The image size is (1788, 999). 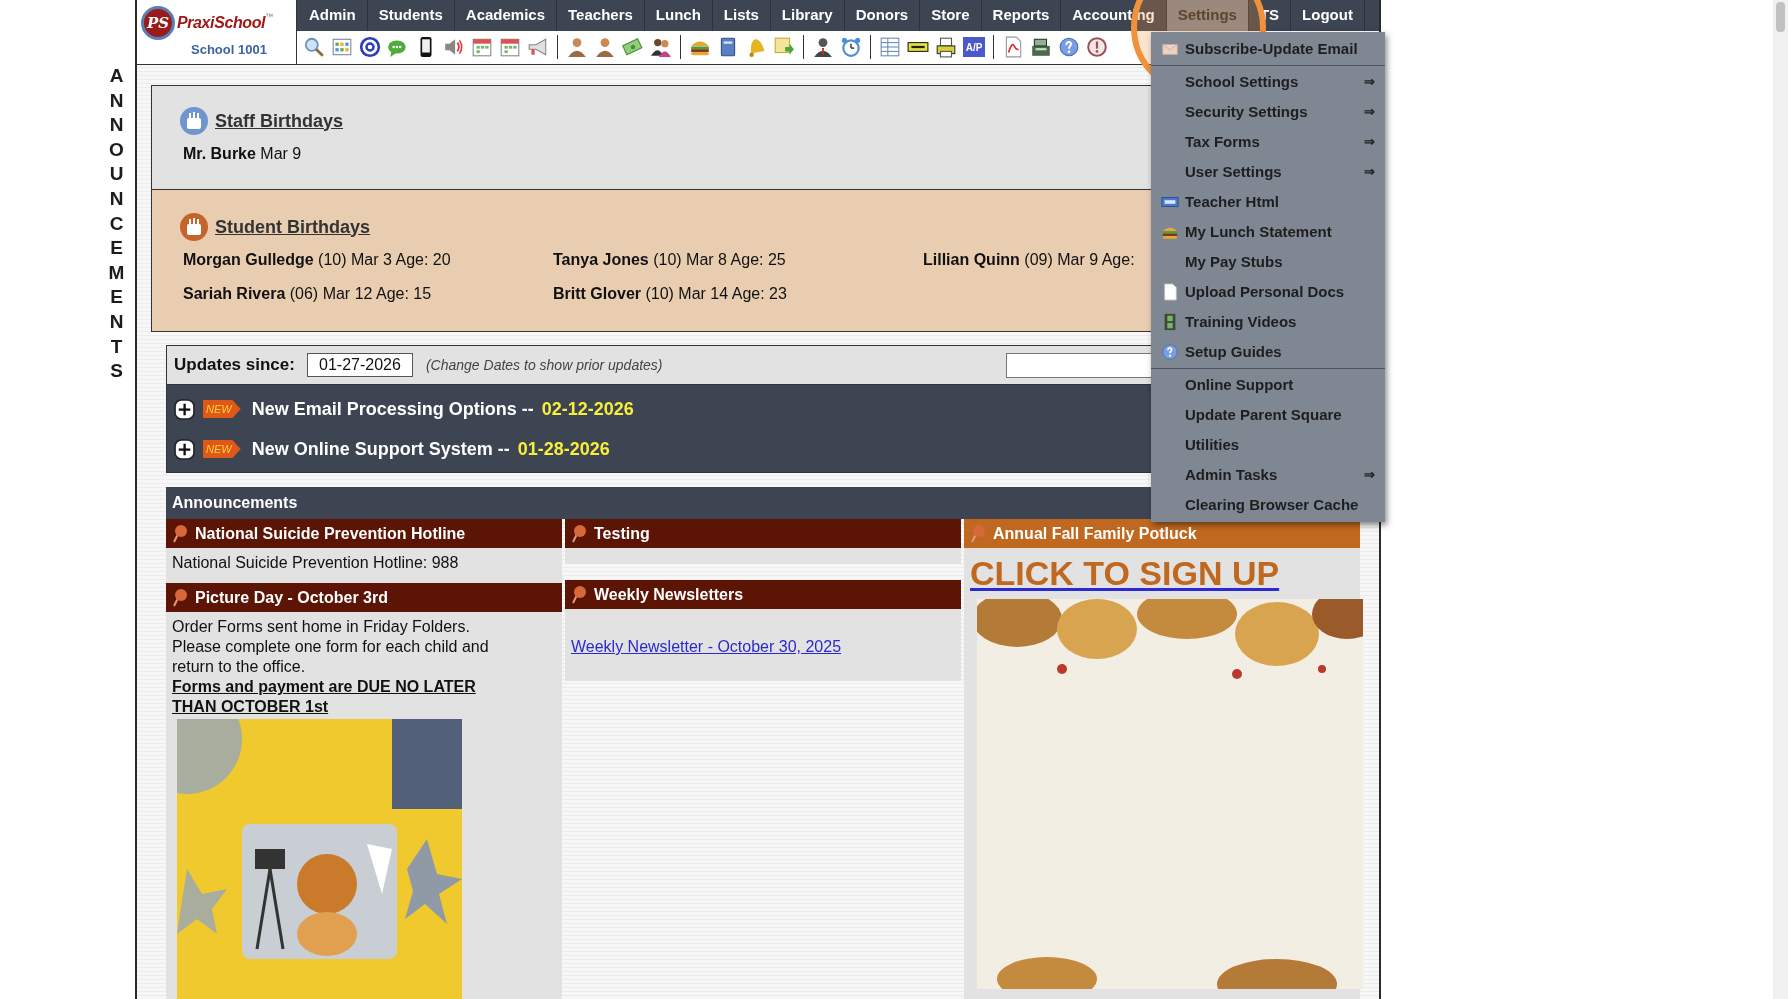 What do you see at coordinates (194, 227) in the screenshot?
I see `cake-icon` at bounding box center [194, 227].